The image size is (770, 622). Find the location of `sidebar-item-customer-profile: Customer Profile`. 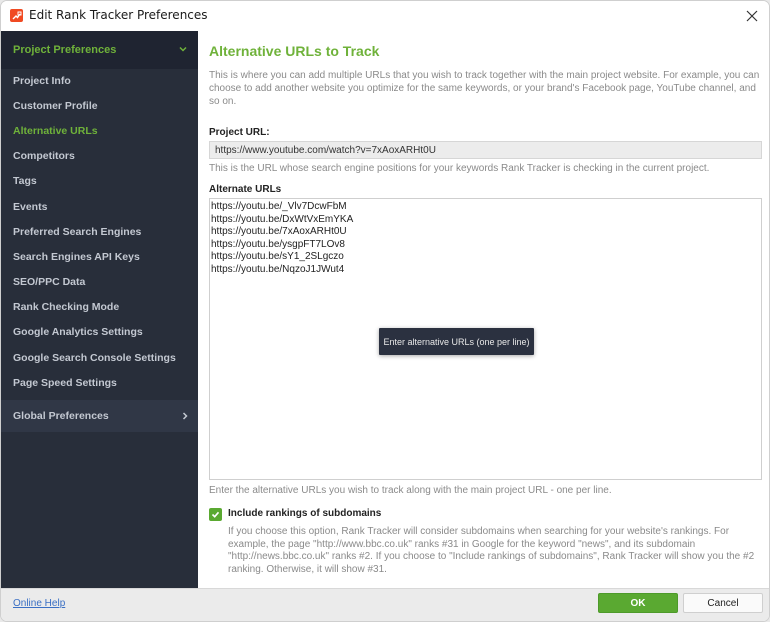

sidebar-item-customer-profile: Customer Profile is located at coordinates (99, 105).